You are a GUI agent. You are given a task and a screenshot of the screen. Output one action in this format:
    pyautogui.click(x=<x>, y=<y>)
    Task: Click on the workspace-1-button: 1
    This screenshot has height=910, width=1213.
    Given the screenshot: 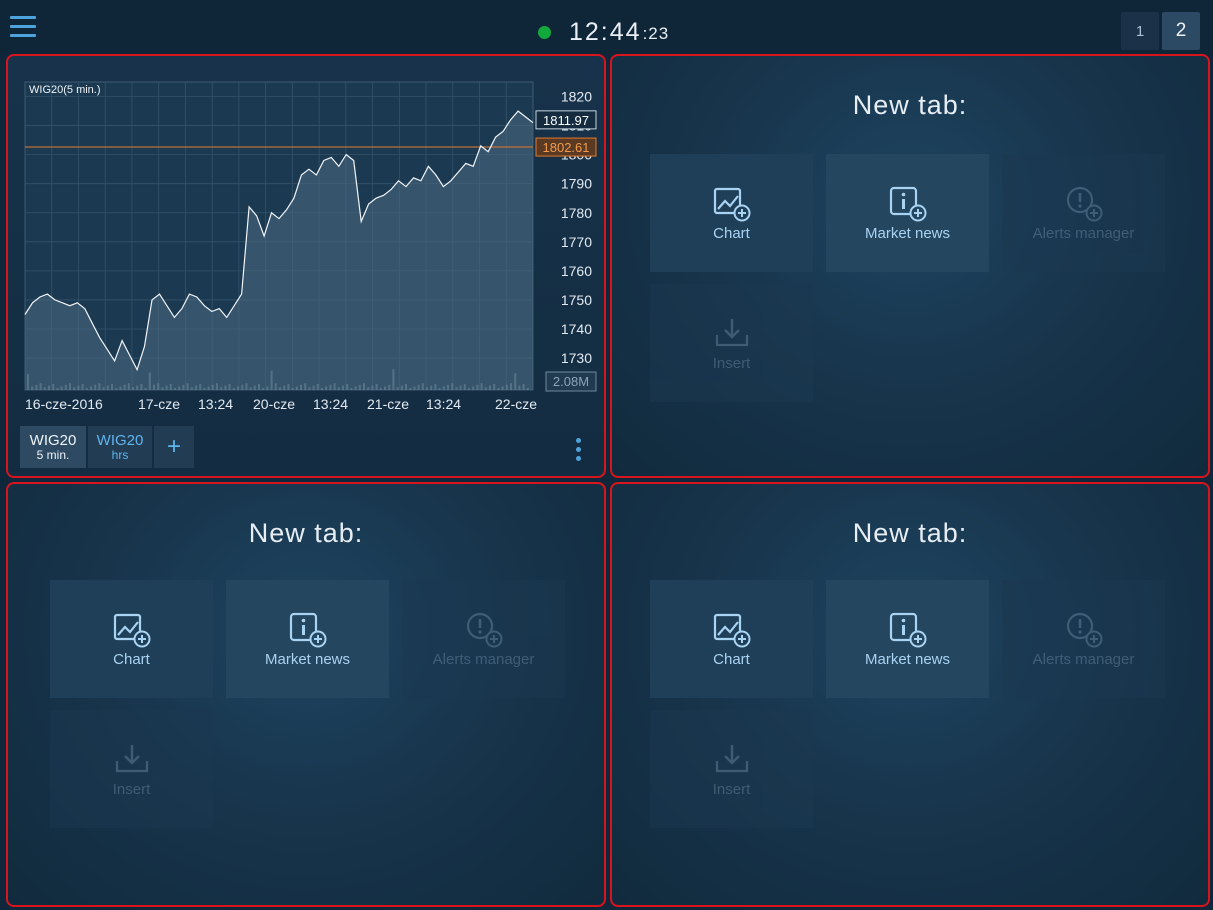 What is the action you would take?
    pyautogui.click(x=1140, y=31)
    